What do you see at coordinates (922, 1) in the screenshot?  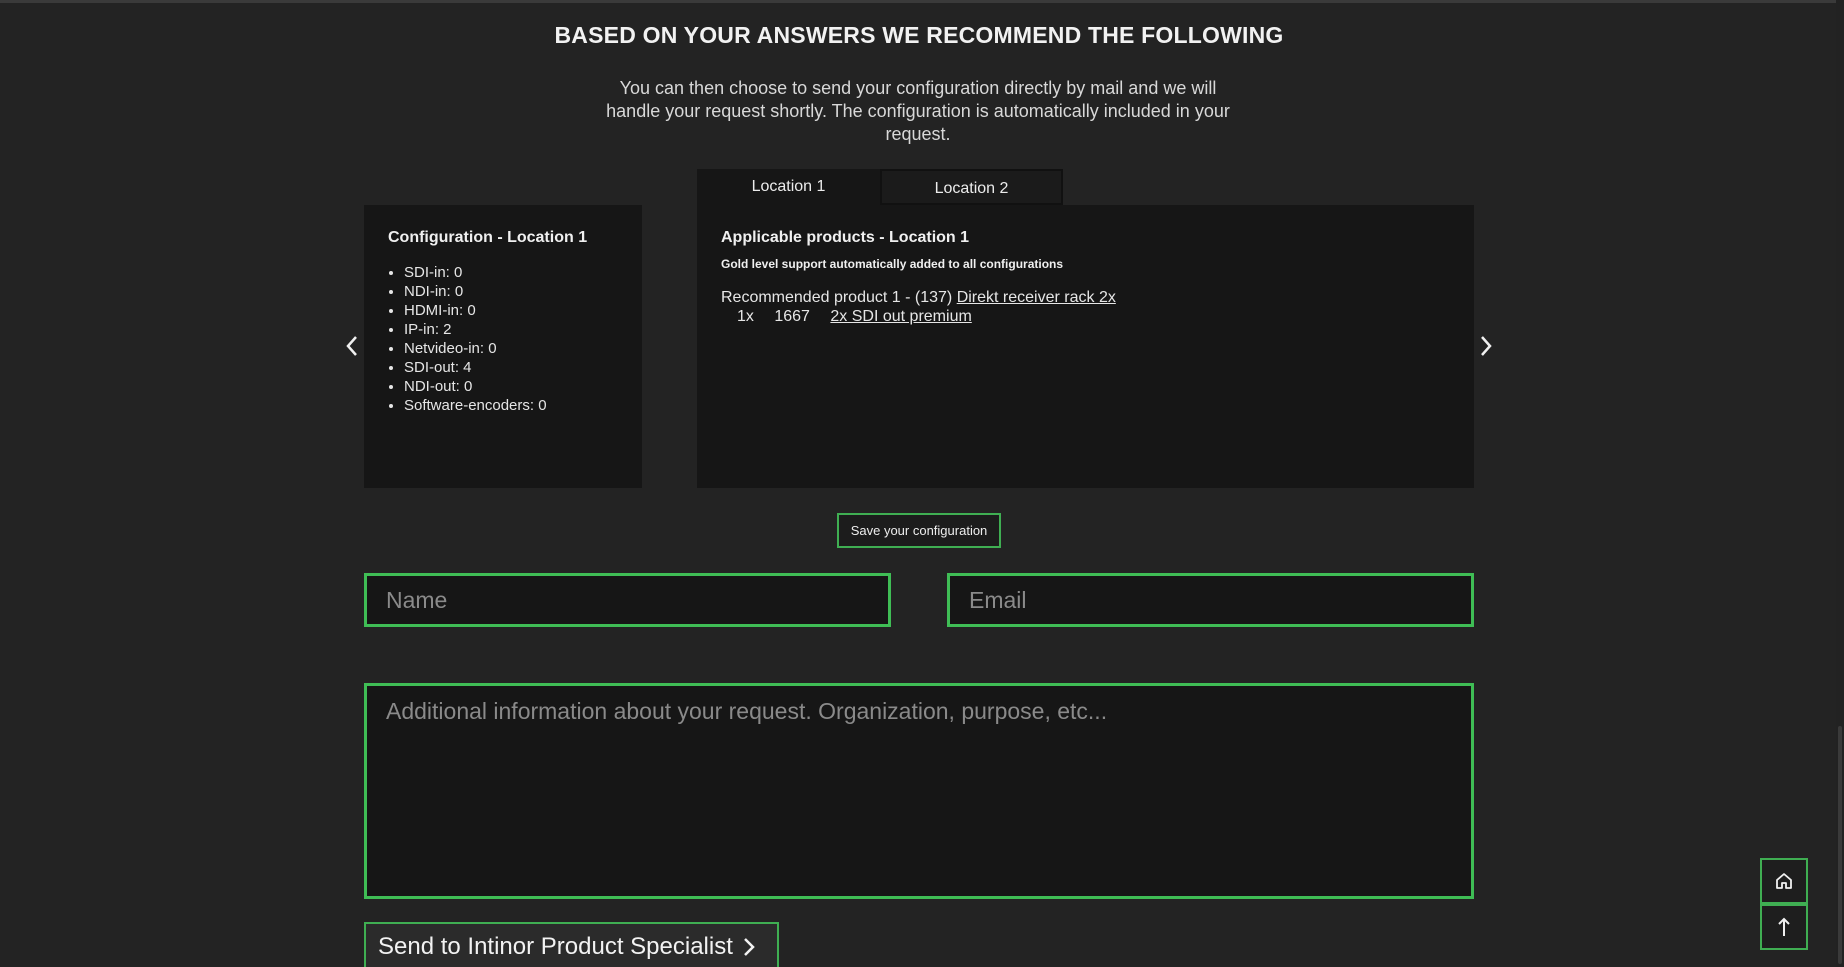 I see `top-divider` at bounding box center [922, 1].